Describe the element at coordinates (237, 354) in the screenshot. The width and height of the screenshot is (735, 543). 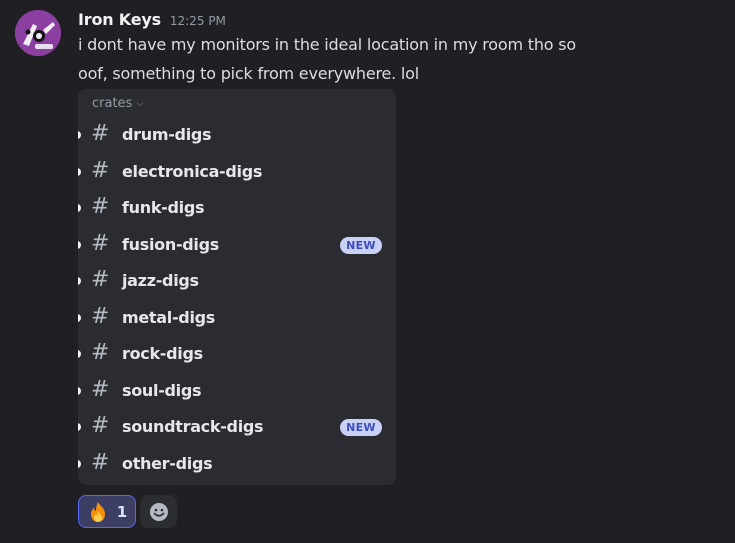
I see `channel-item-rock-digs: # rock-digs` at that location.